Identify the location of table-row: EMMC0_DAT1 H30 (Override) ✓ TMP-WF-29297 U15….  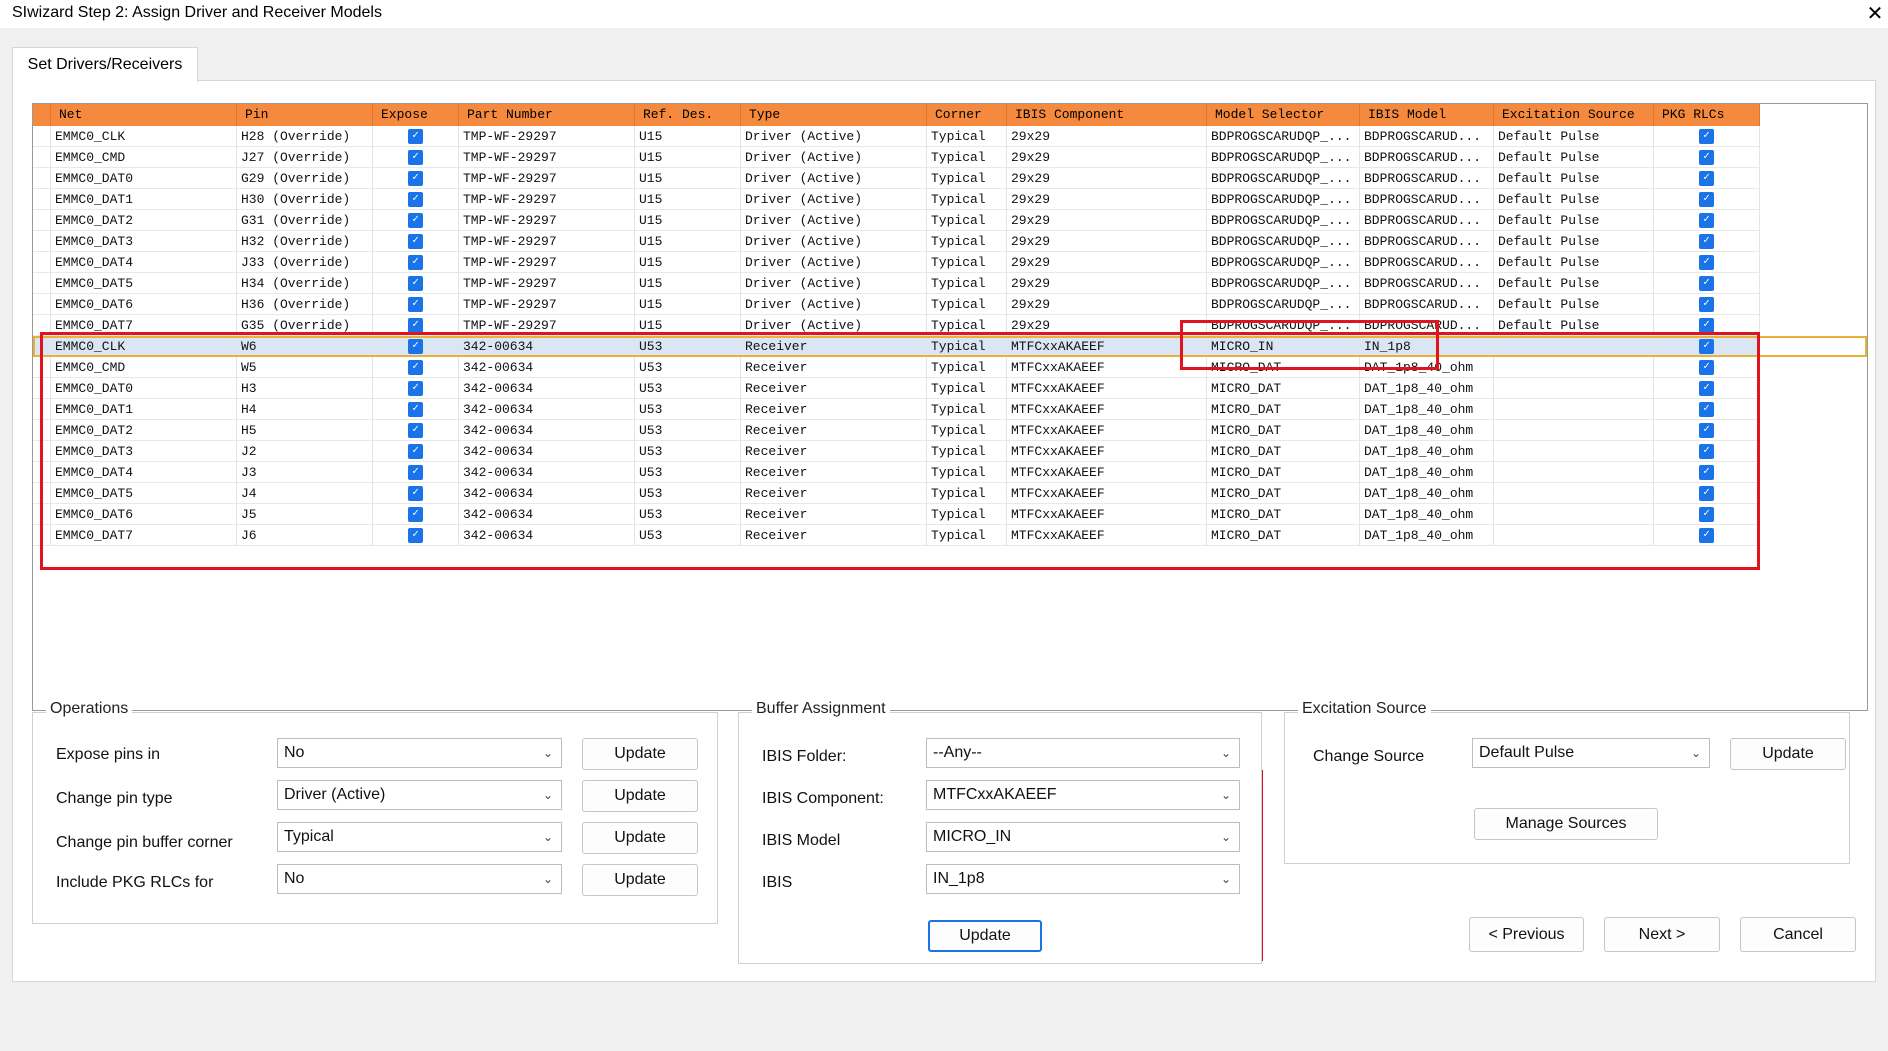
(950, 199).